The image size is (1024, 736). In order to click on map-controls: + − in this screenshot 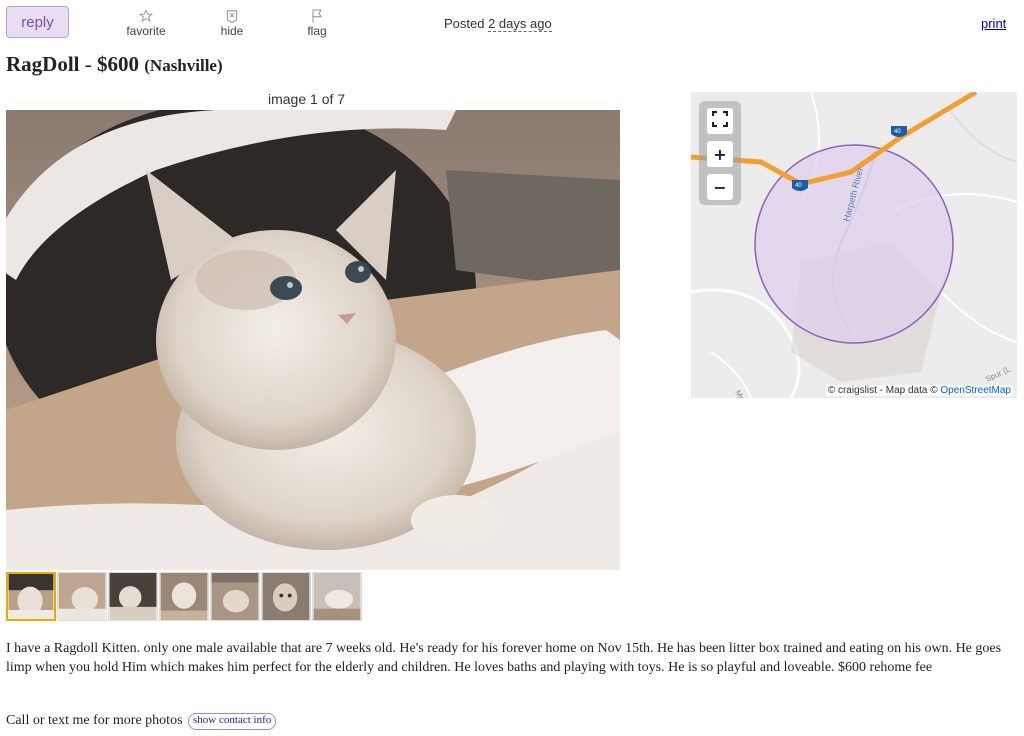, I will do `click(720, 153)`.